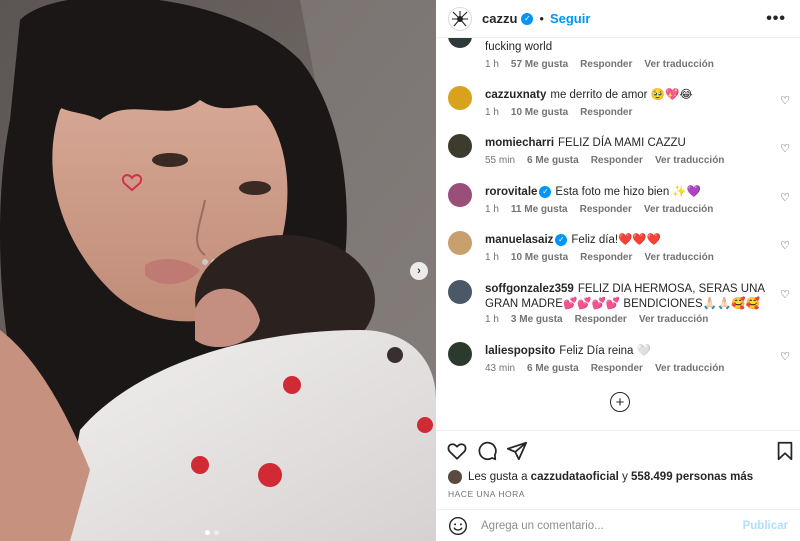 This screenshot has height=541, width=800. I want to click on comment-username: cazzuxnaty, so click(515, 95).